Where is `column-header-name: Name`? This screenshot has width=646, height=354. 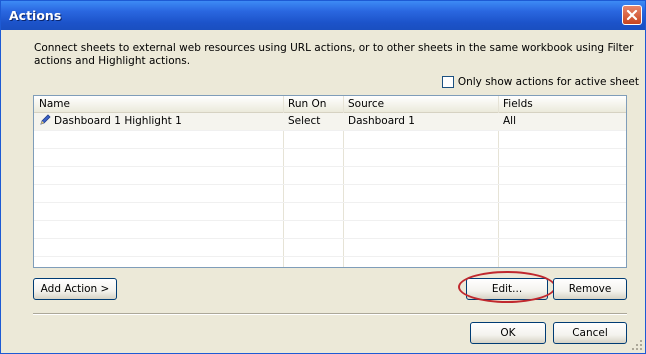 column-header-name: Name is located at coordinates (158, 104).